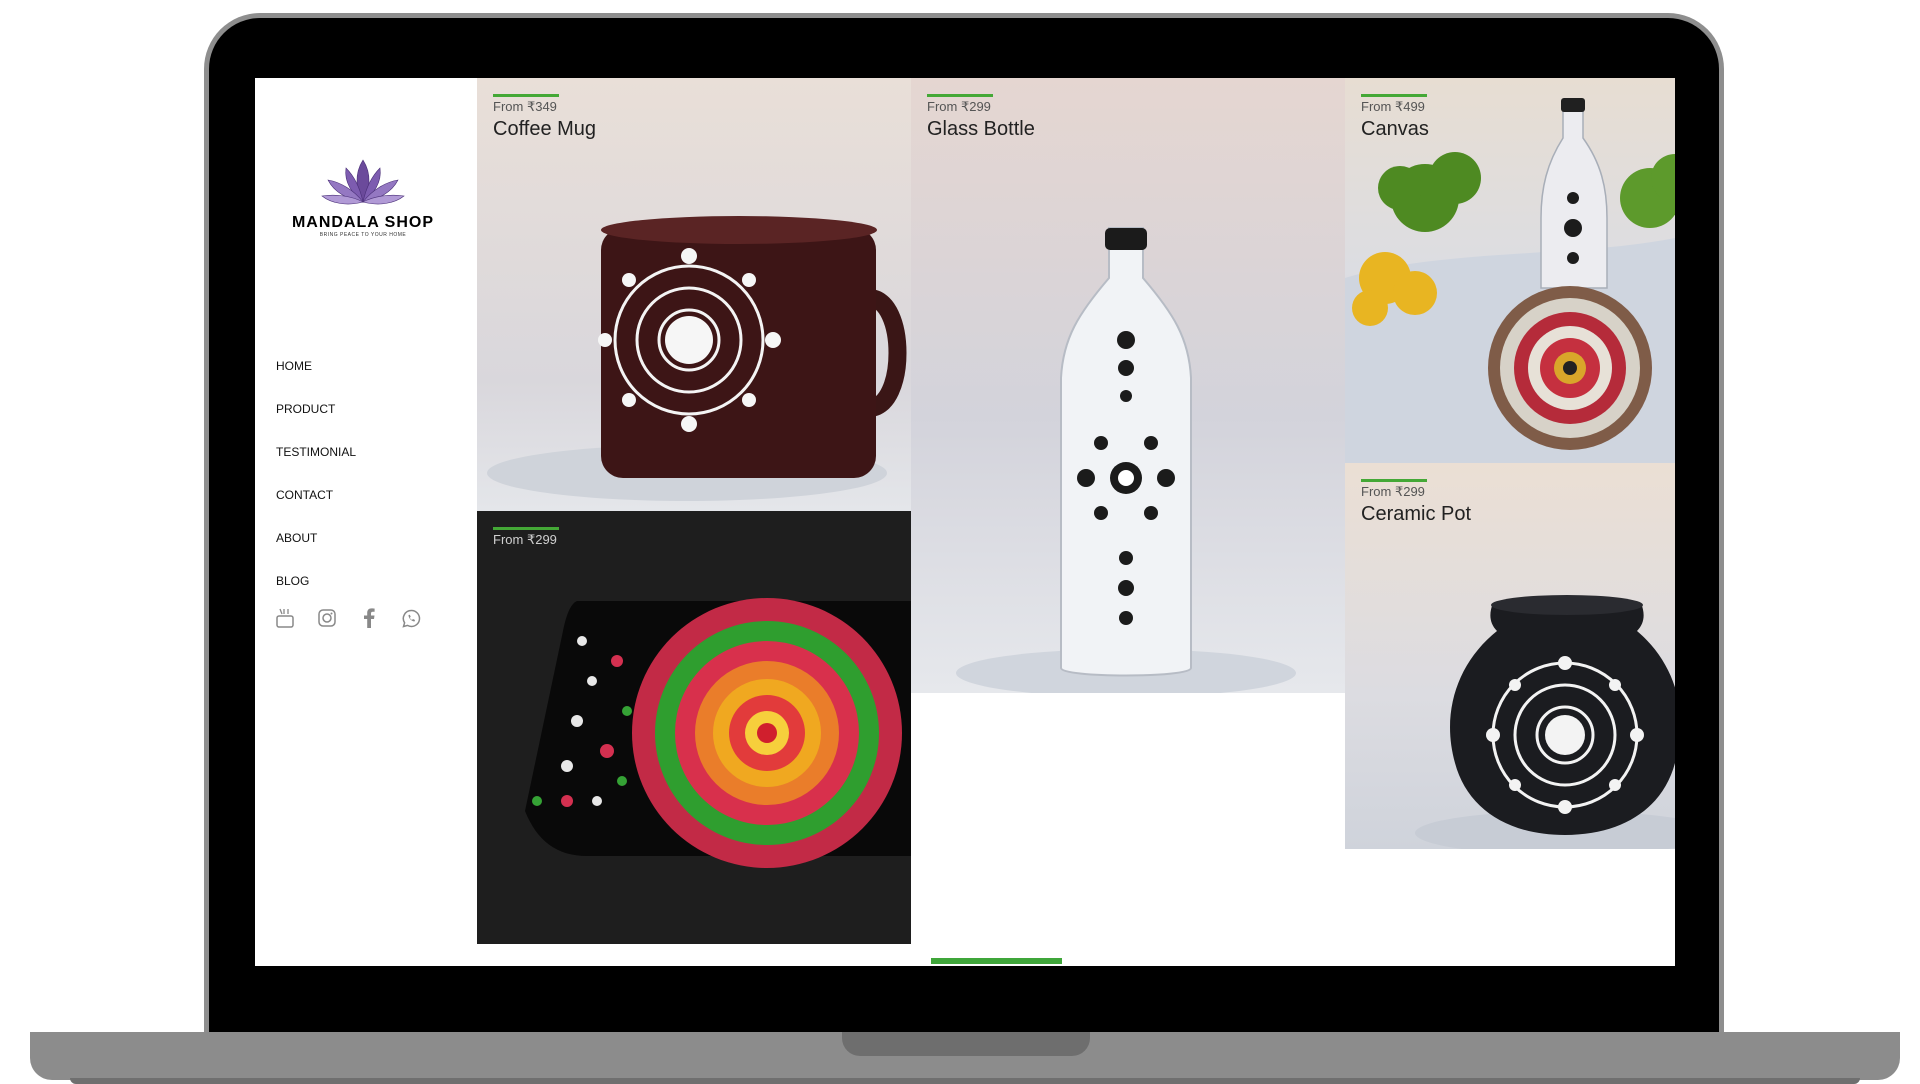  Describe the element at coordinates (545, 129) in the screenshot. I see `product-name: Coffee Mug` at that location.